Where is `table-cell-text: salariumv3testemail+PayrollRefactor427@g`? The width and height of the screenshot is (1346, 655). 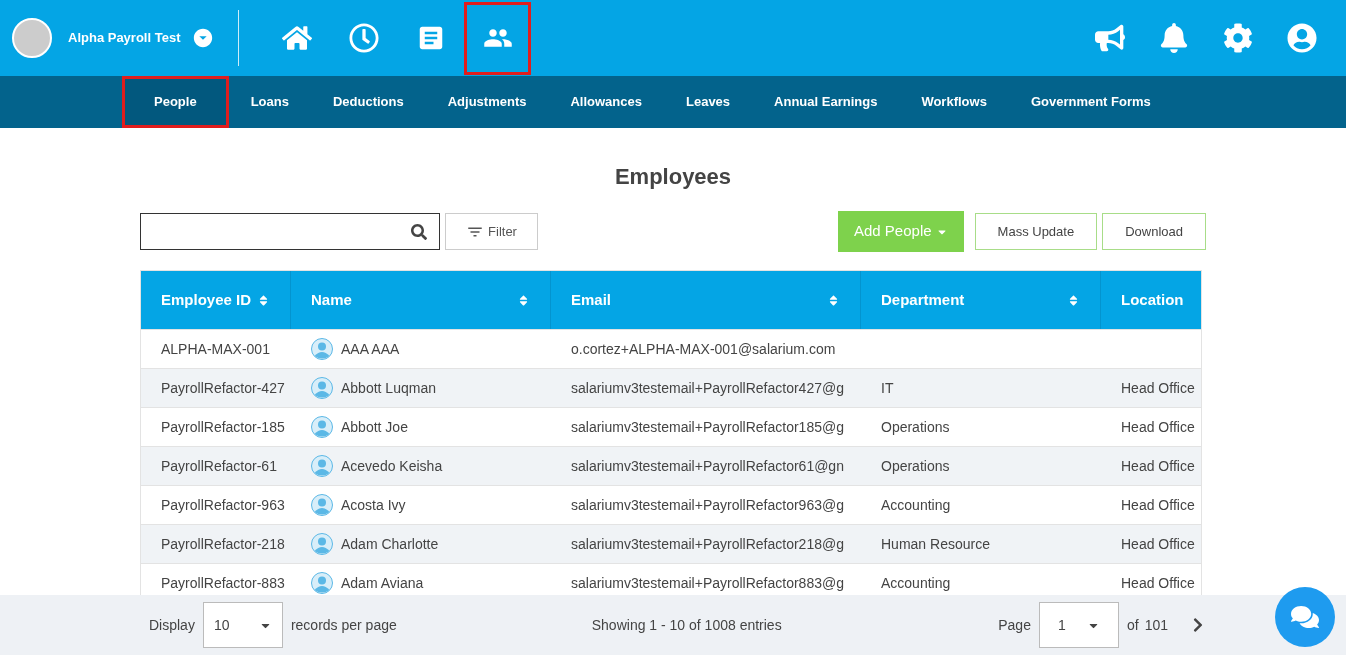
table-cell-text: salariumv3testemail+PayrollRefactor427@g is located at coordinates (707, 388).